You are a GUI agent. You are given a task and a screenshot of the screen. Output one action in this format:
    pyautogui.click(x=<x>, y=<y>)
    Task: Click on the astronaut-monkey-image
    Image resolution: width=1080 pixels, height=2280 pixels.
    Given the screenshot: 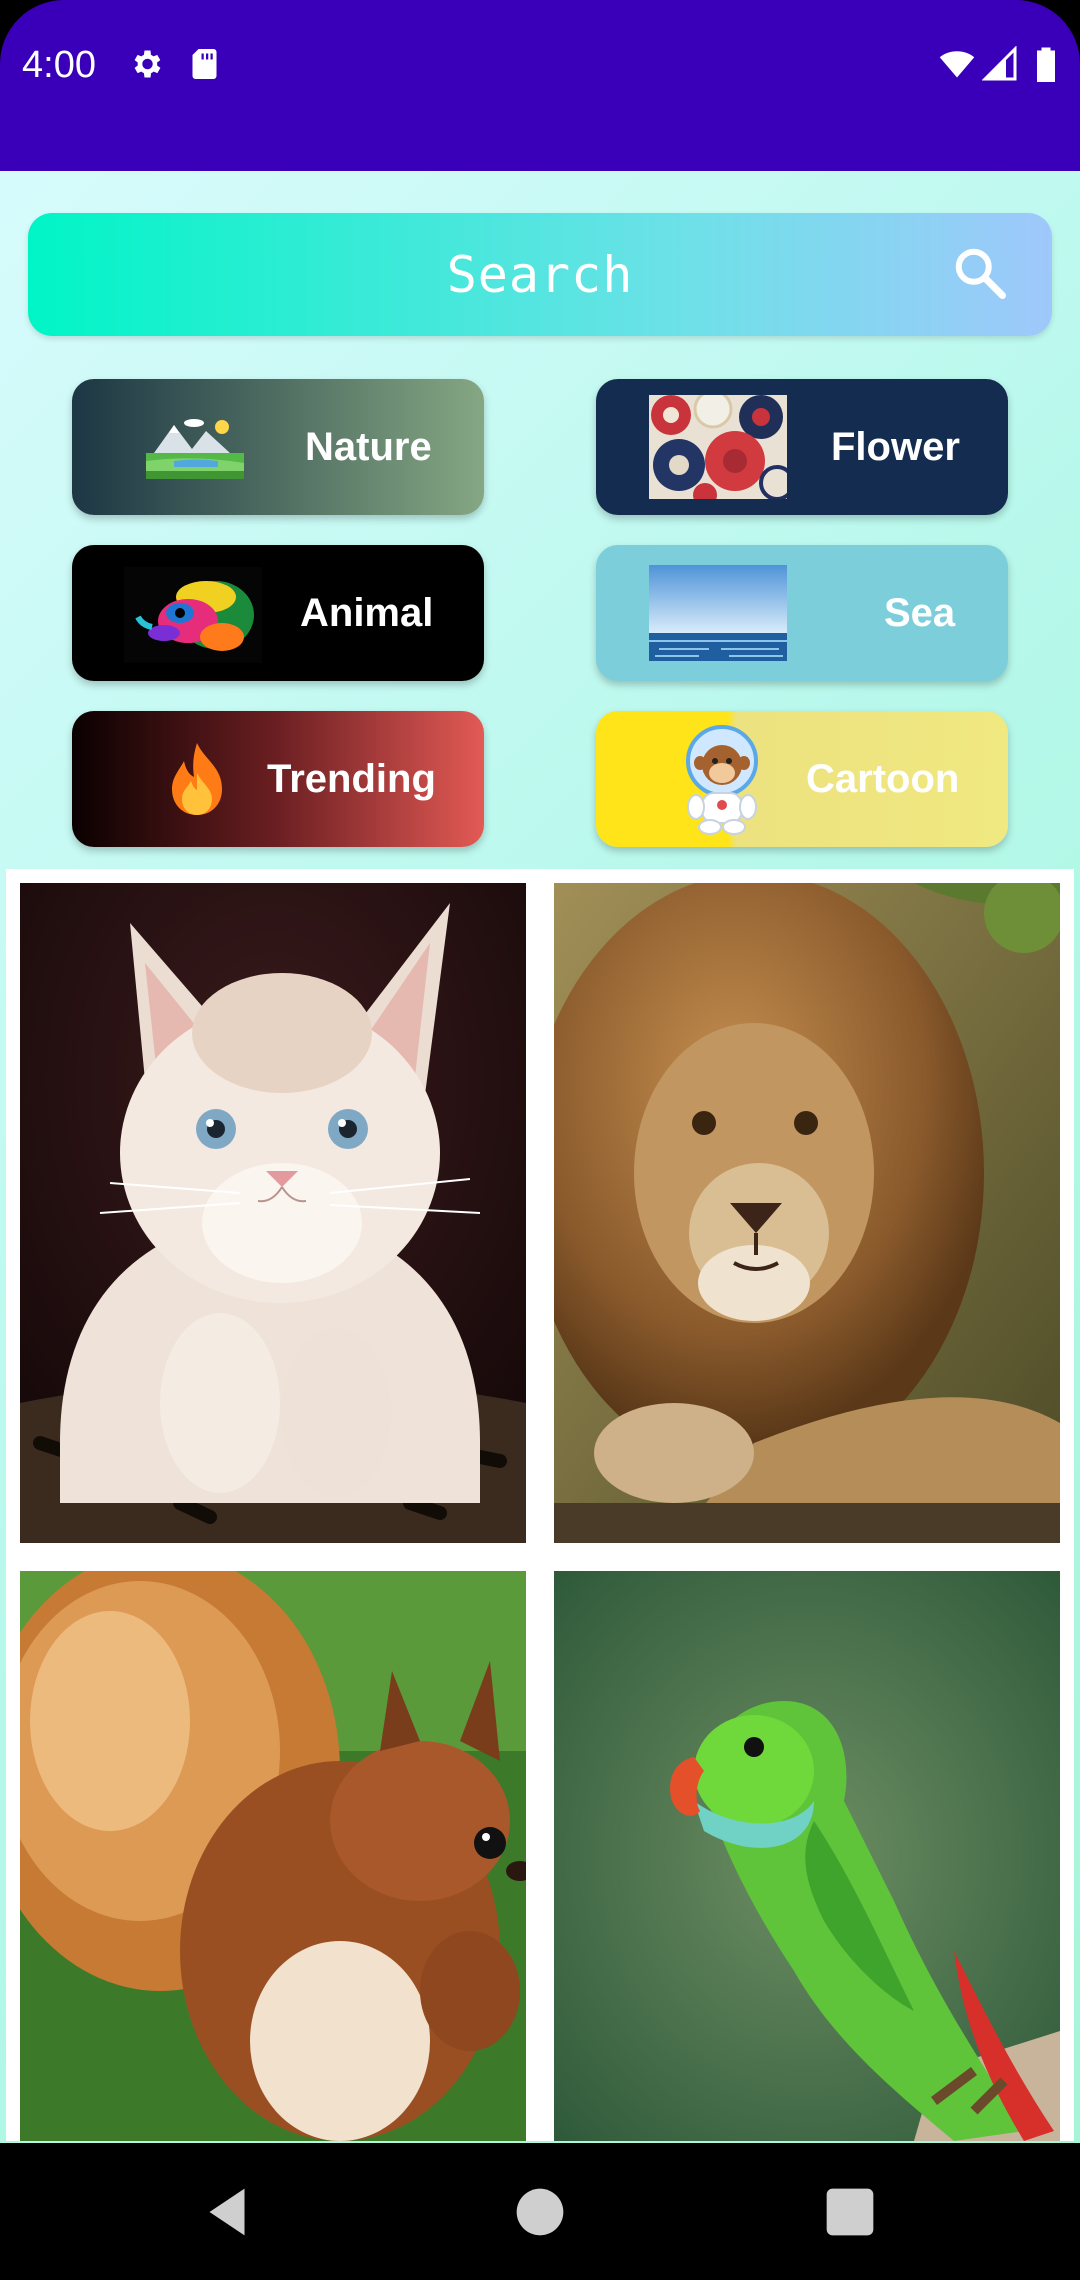 What is the action you would take?
    pyautogui.click(x=722, y=780)
    